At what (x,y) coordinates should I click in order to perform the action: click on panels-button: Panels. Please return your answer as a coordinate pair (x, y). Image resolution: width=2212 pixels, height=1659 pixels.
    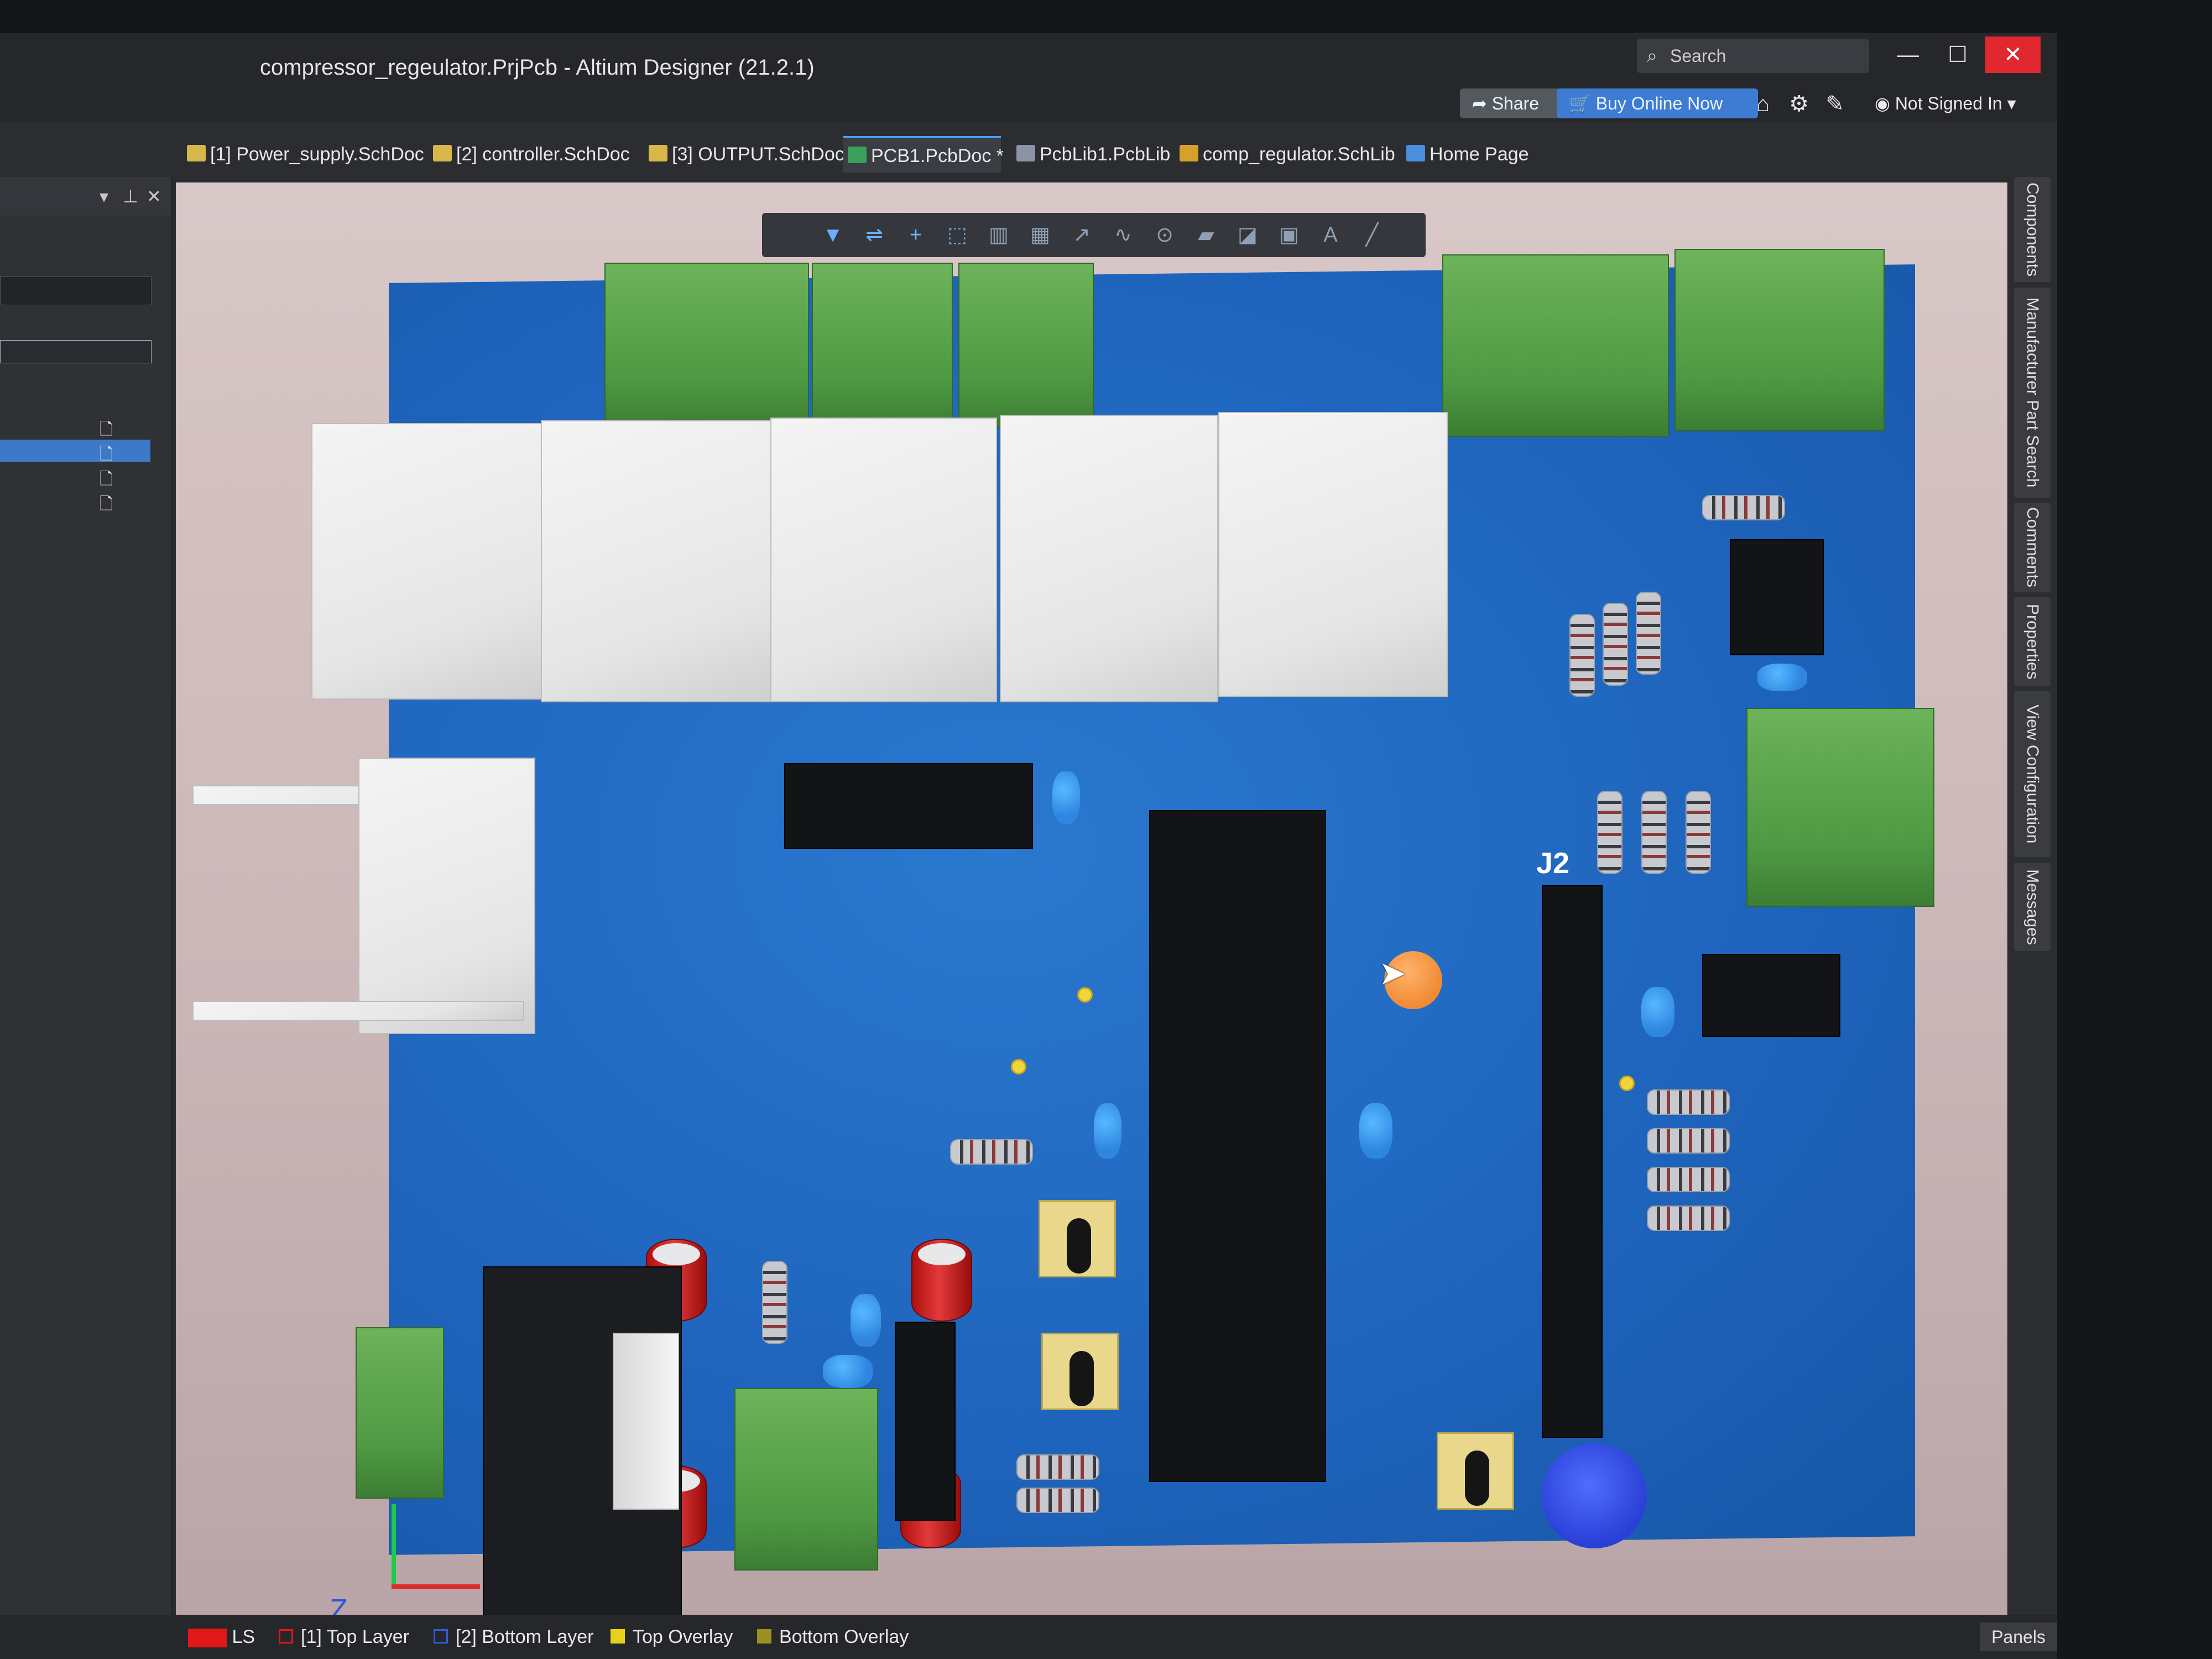
    Looking at the image, I should click on (2019, 1637).